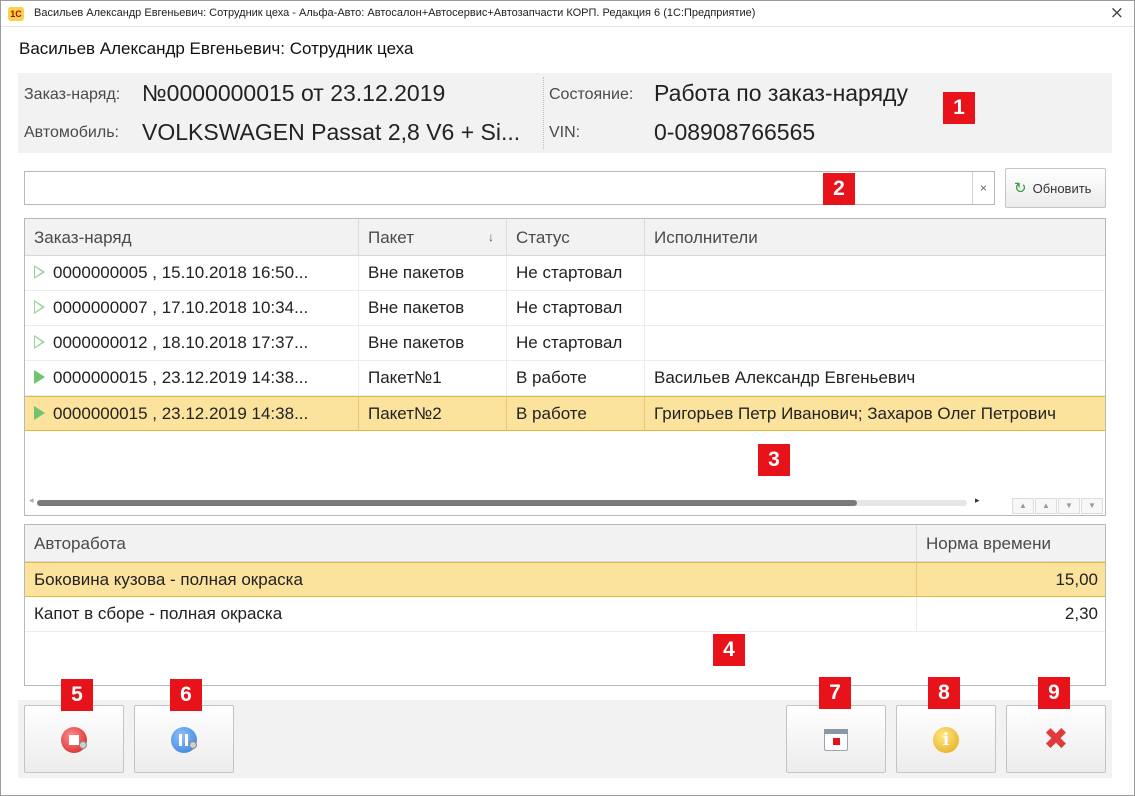 The width and height of the screenshot is (1135, 796). I want to click on vin-label: VIN:, so click(565, 132).